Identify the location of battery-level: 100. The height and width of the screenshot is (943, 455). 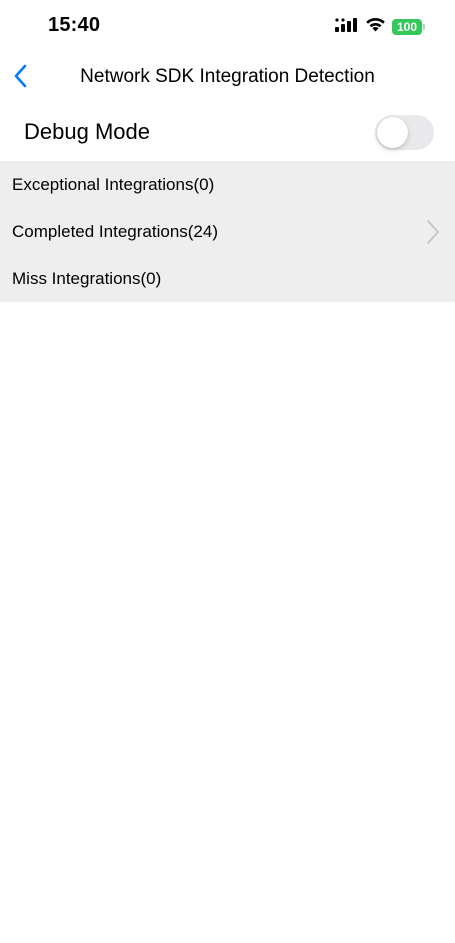
(407, 27).